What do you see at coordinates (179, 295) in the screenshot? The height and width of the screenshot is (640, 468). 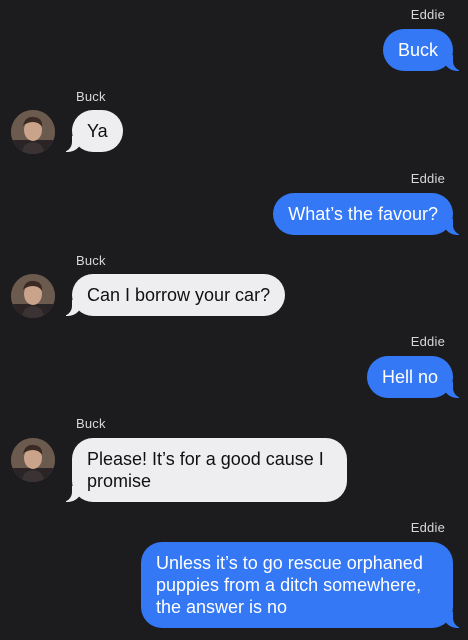 I see `message-text: Can I borrow your car?` at bounding box center [179, 295].